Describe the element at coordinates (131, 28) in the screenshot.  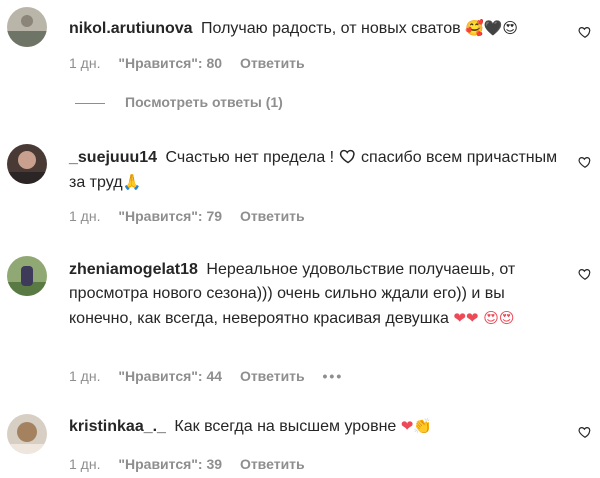
I see `comment-username: nikol.arutiunova` at that location.